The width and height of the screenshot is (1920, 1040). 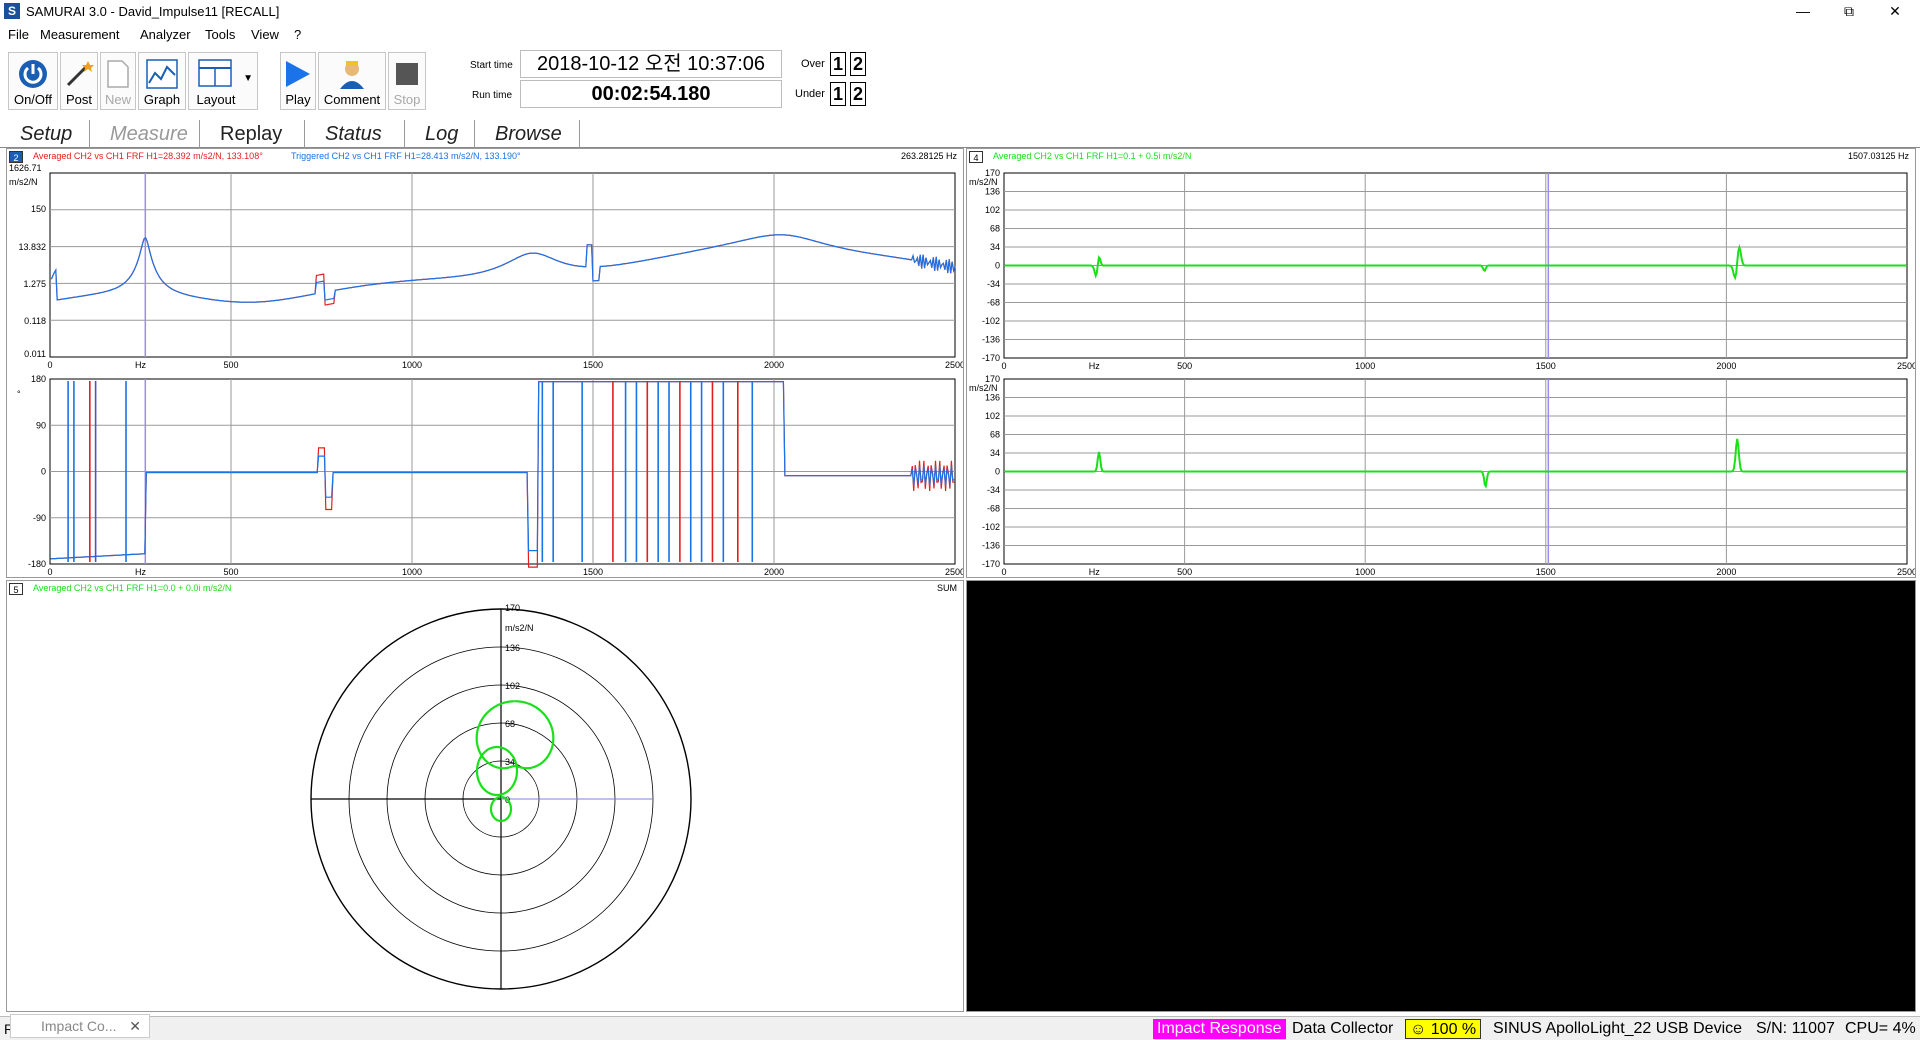 What do you see at coordinates (445, 134) in the screenshot?
I see `tab-log: Log` at bounding box center [445, 134].